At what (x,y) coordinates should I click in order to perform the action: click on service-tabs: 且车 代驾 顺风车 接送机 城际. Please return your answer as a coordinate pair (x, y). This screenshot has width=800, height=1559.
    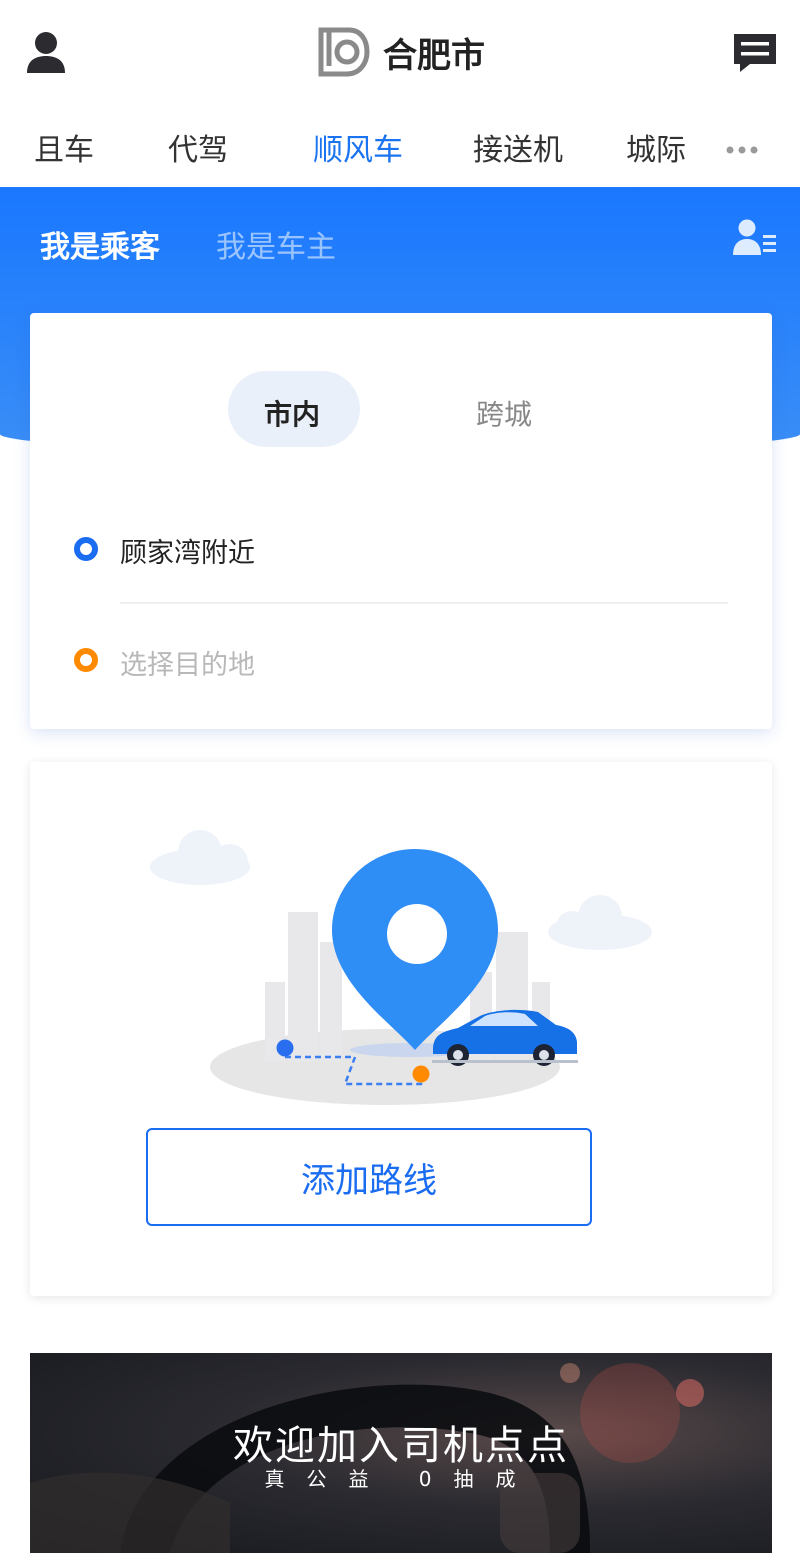
    Looking at the image, I should click on (400, 146).